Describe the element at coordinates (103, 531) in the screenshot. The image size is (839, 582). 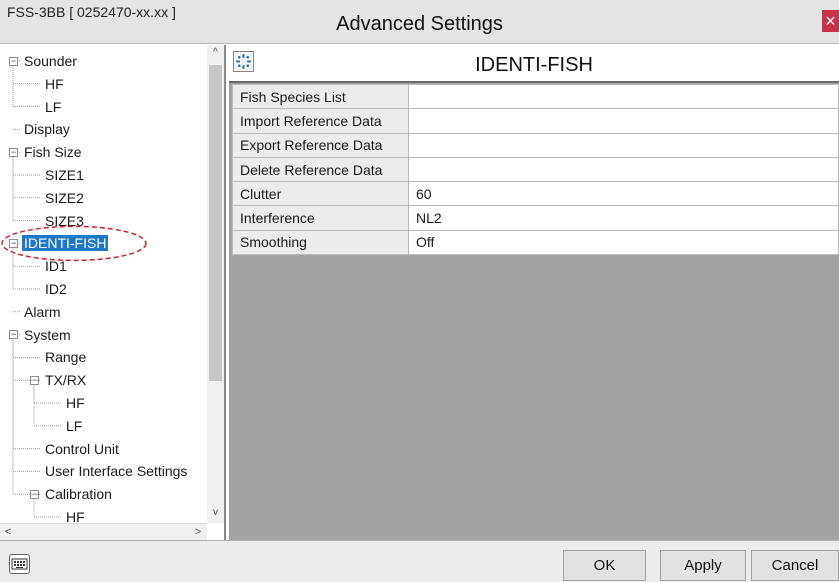
I see `horizontal-scrollbar: < >` at that location.